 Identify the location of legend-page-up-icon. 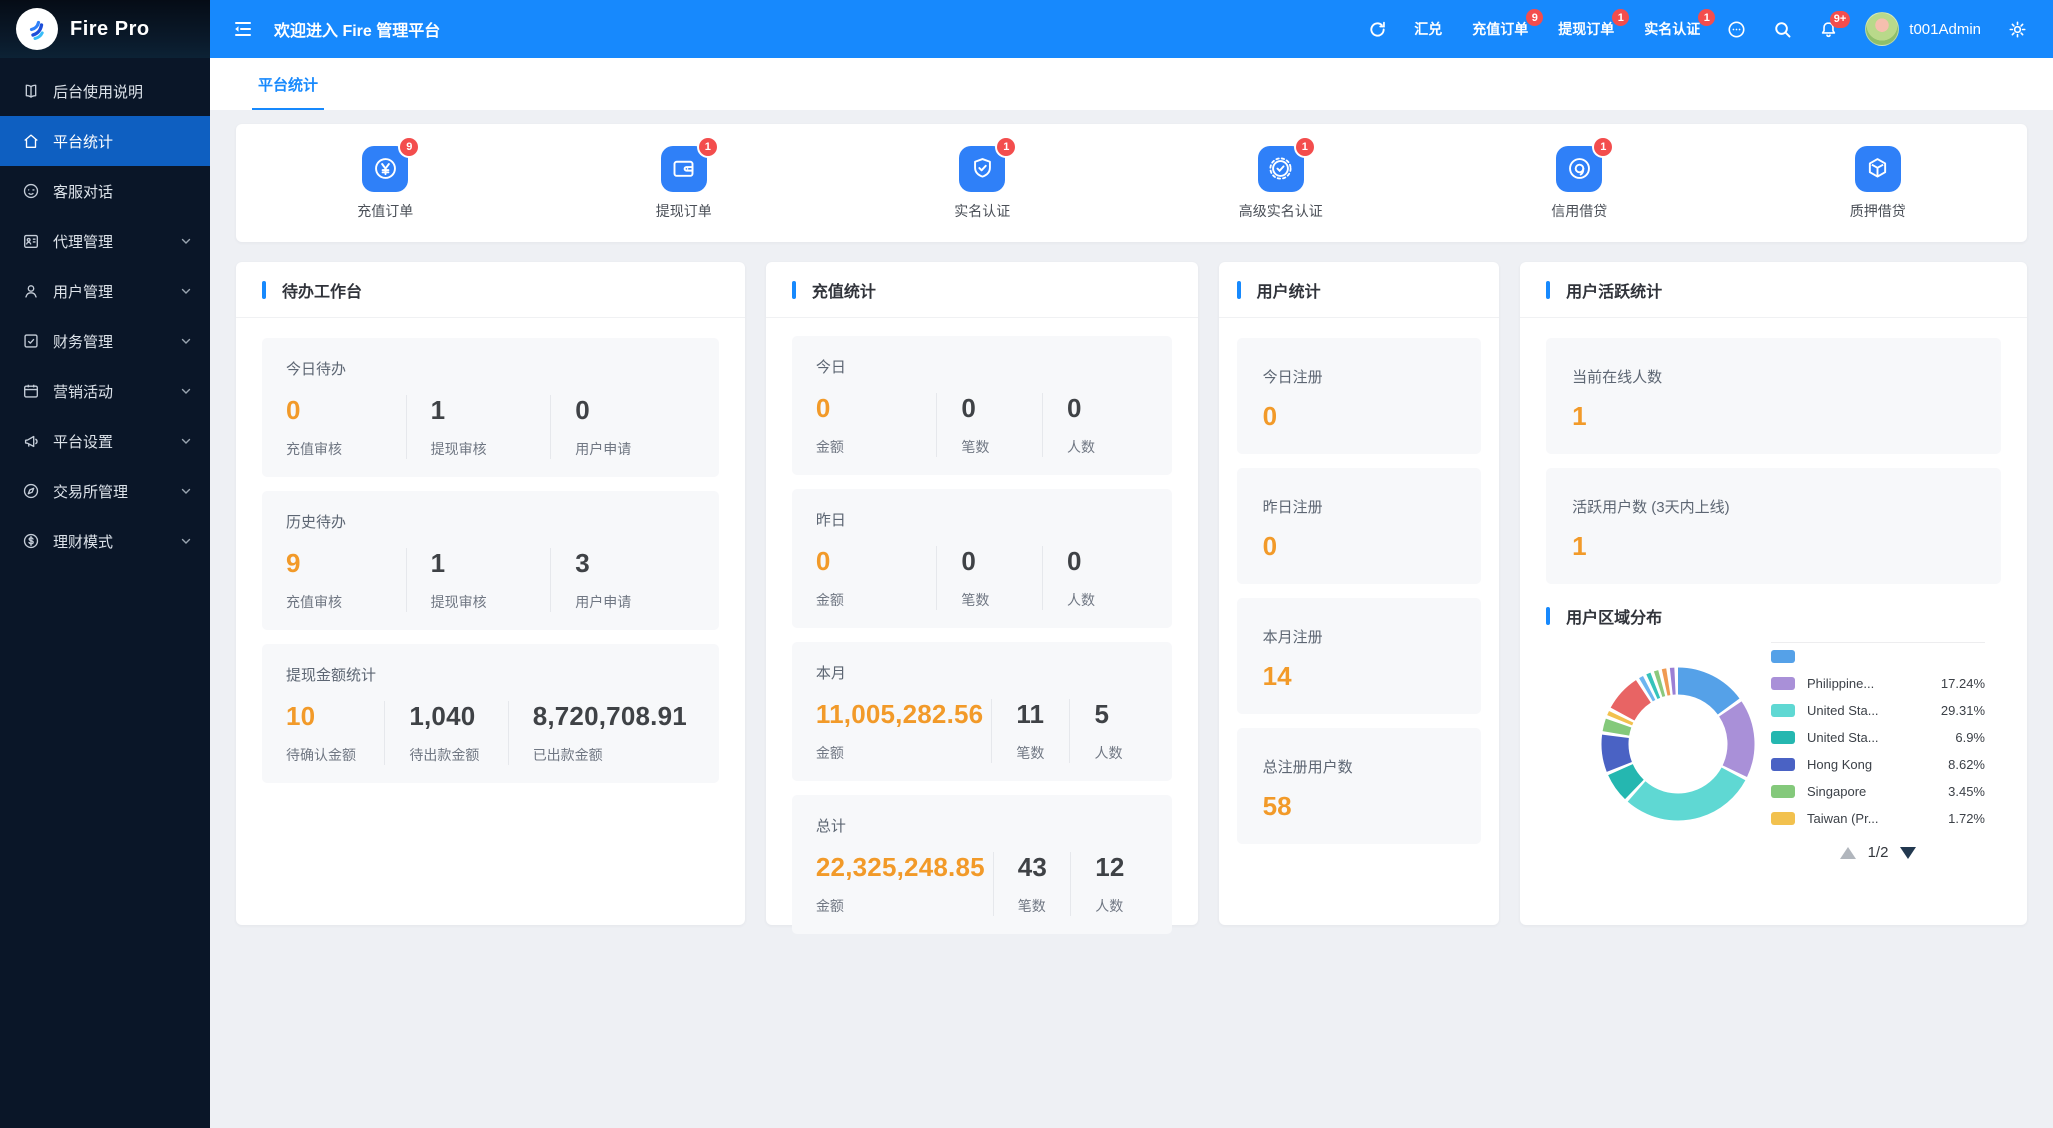
(1847, 852).